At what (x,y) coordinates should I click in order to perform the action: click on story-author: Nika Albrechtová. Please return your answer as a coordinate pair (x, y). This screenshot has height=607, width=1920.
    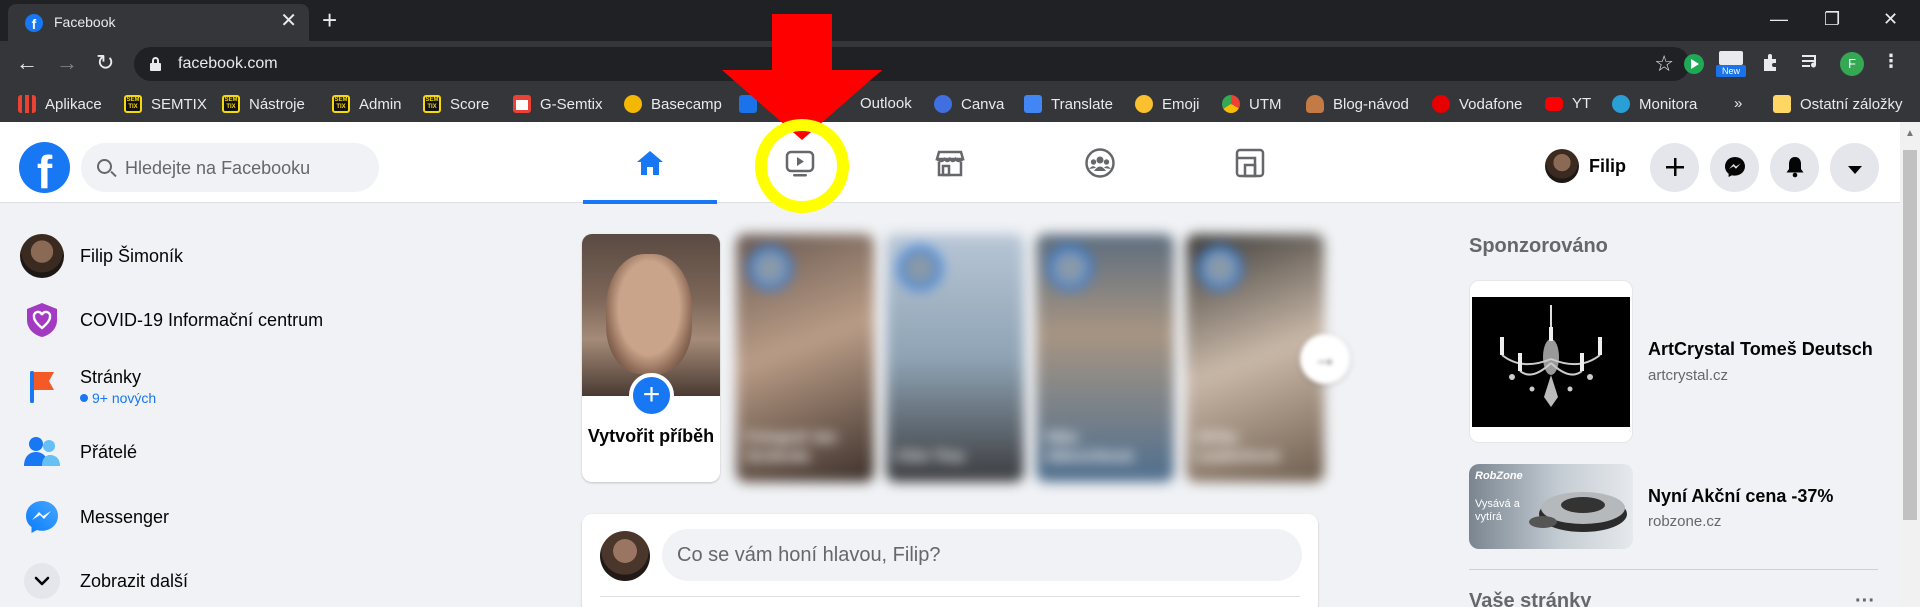
    Looking at the image, I should click on (1089, 447).